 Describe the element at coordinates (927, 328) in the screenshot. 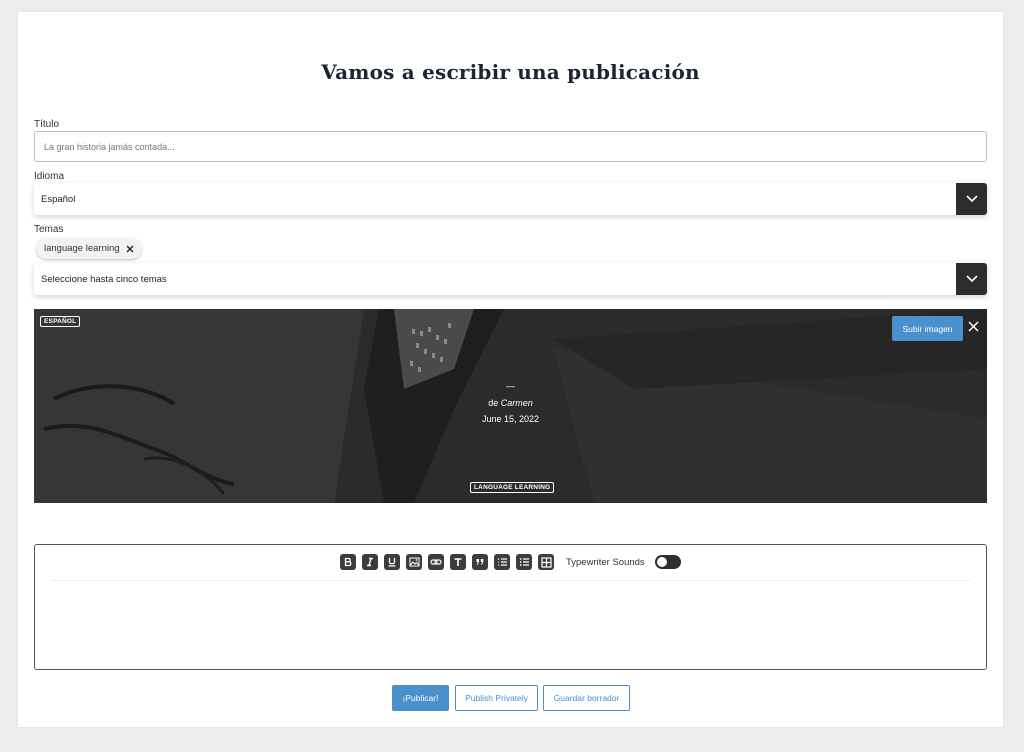

I see `upload-image-button: Subir imagen` at that location.